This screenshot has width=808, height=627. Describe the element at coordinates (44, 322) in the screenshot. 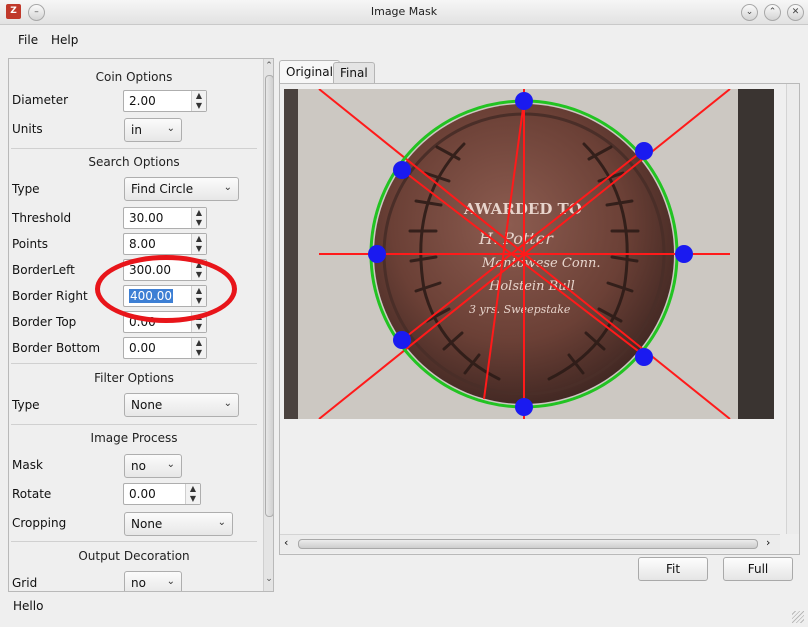

I see `border-top-label: Border Top` at that location.